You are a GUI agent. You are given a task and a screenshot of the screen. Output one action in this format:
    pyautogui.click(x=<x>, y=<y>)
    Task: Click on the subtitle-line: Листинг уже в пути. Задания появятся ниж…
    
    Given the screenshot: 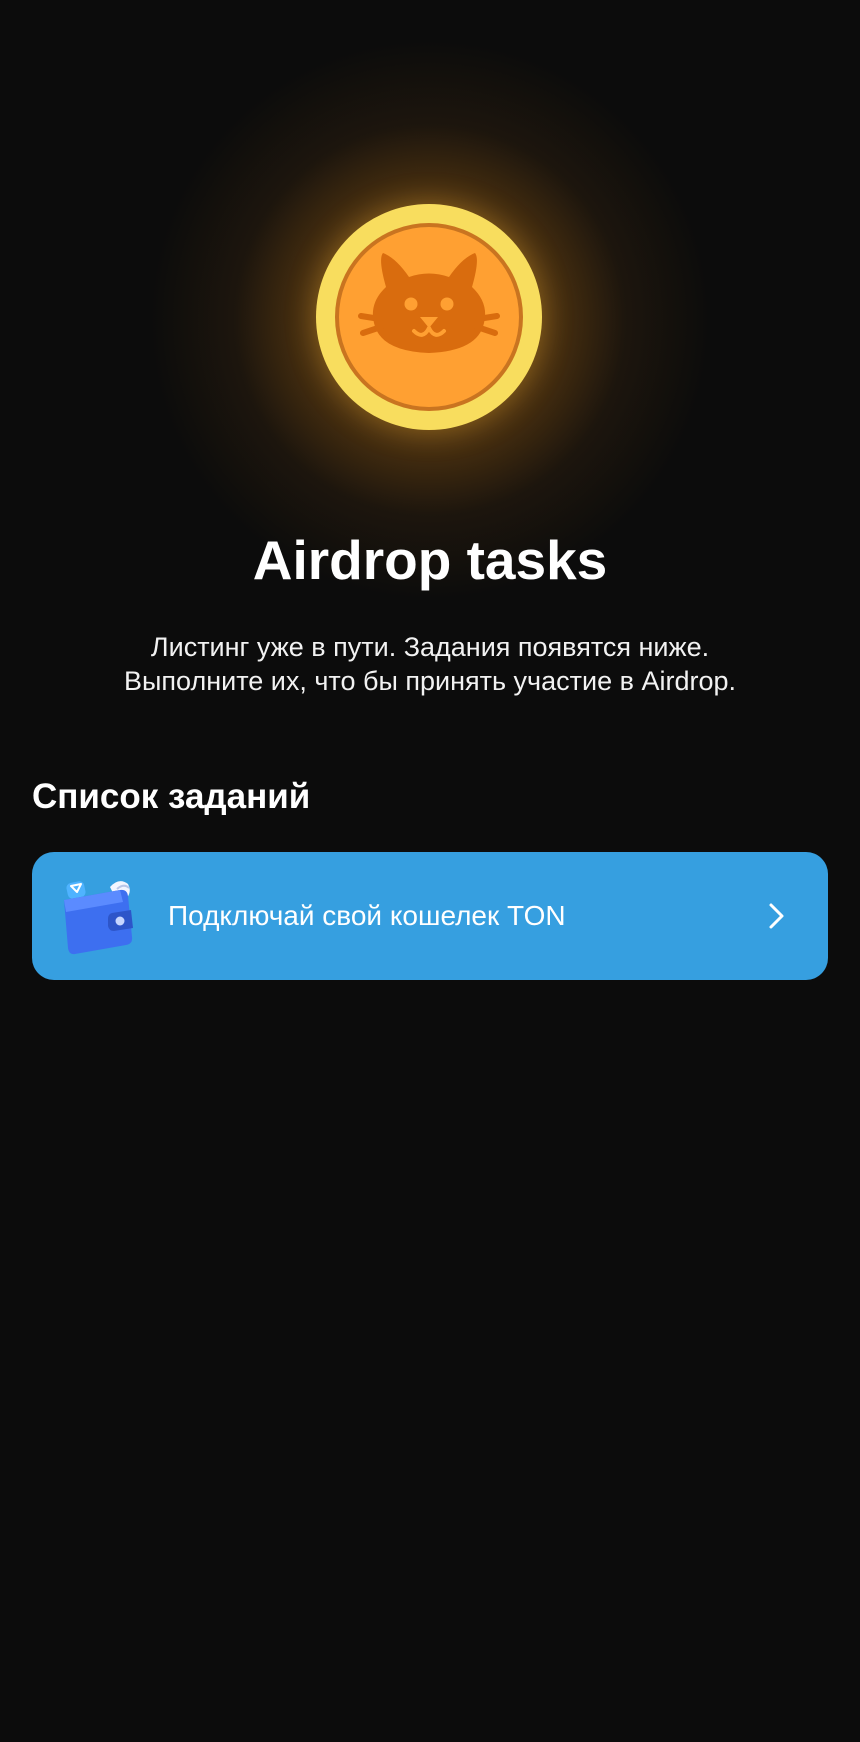 What is the action you would take?
    pyautogui.click(x=430, y=647)
    